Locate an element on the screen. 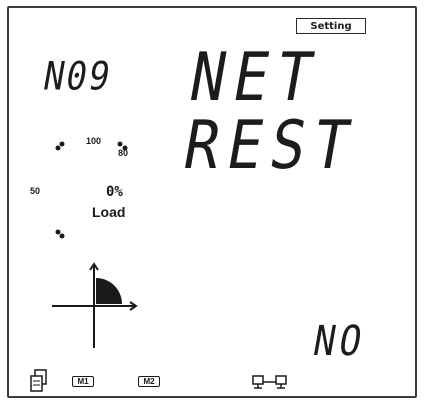 Image resolution: width=427 pixels, height=408 pixels. gauge-tick-80: 80 is located at coordinates (123, 153).